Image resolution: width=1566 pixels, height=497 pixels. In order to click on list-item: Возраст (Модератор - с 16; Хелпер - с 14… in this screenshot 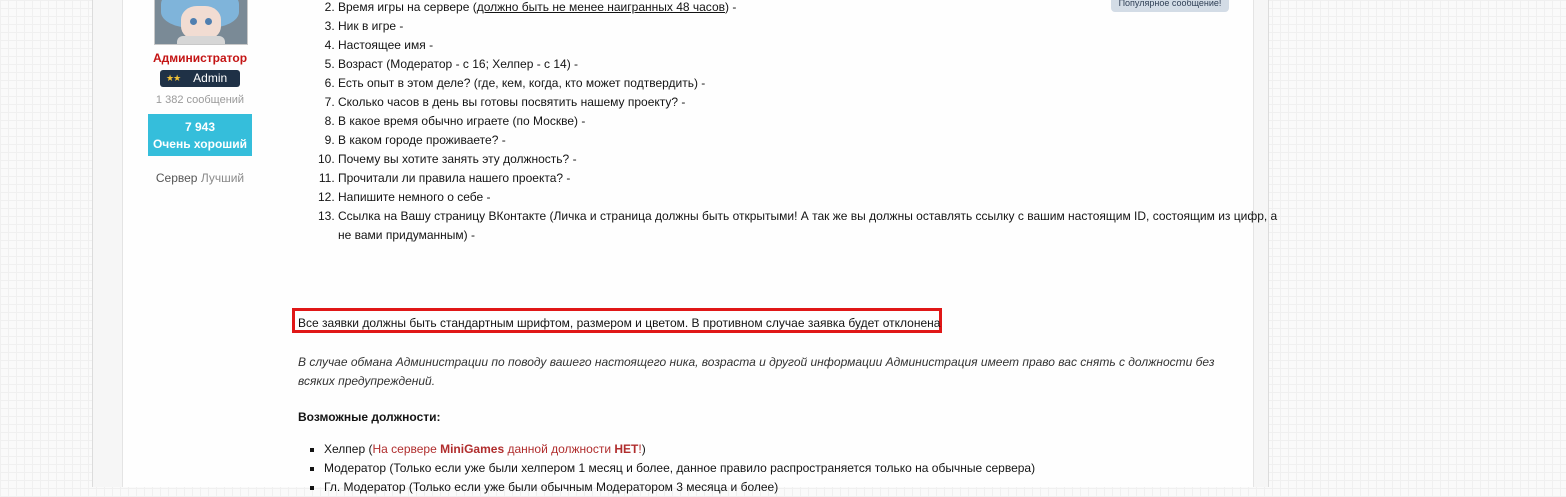, I will do `click(808, 64)`.